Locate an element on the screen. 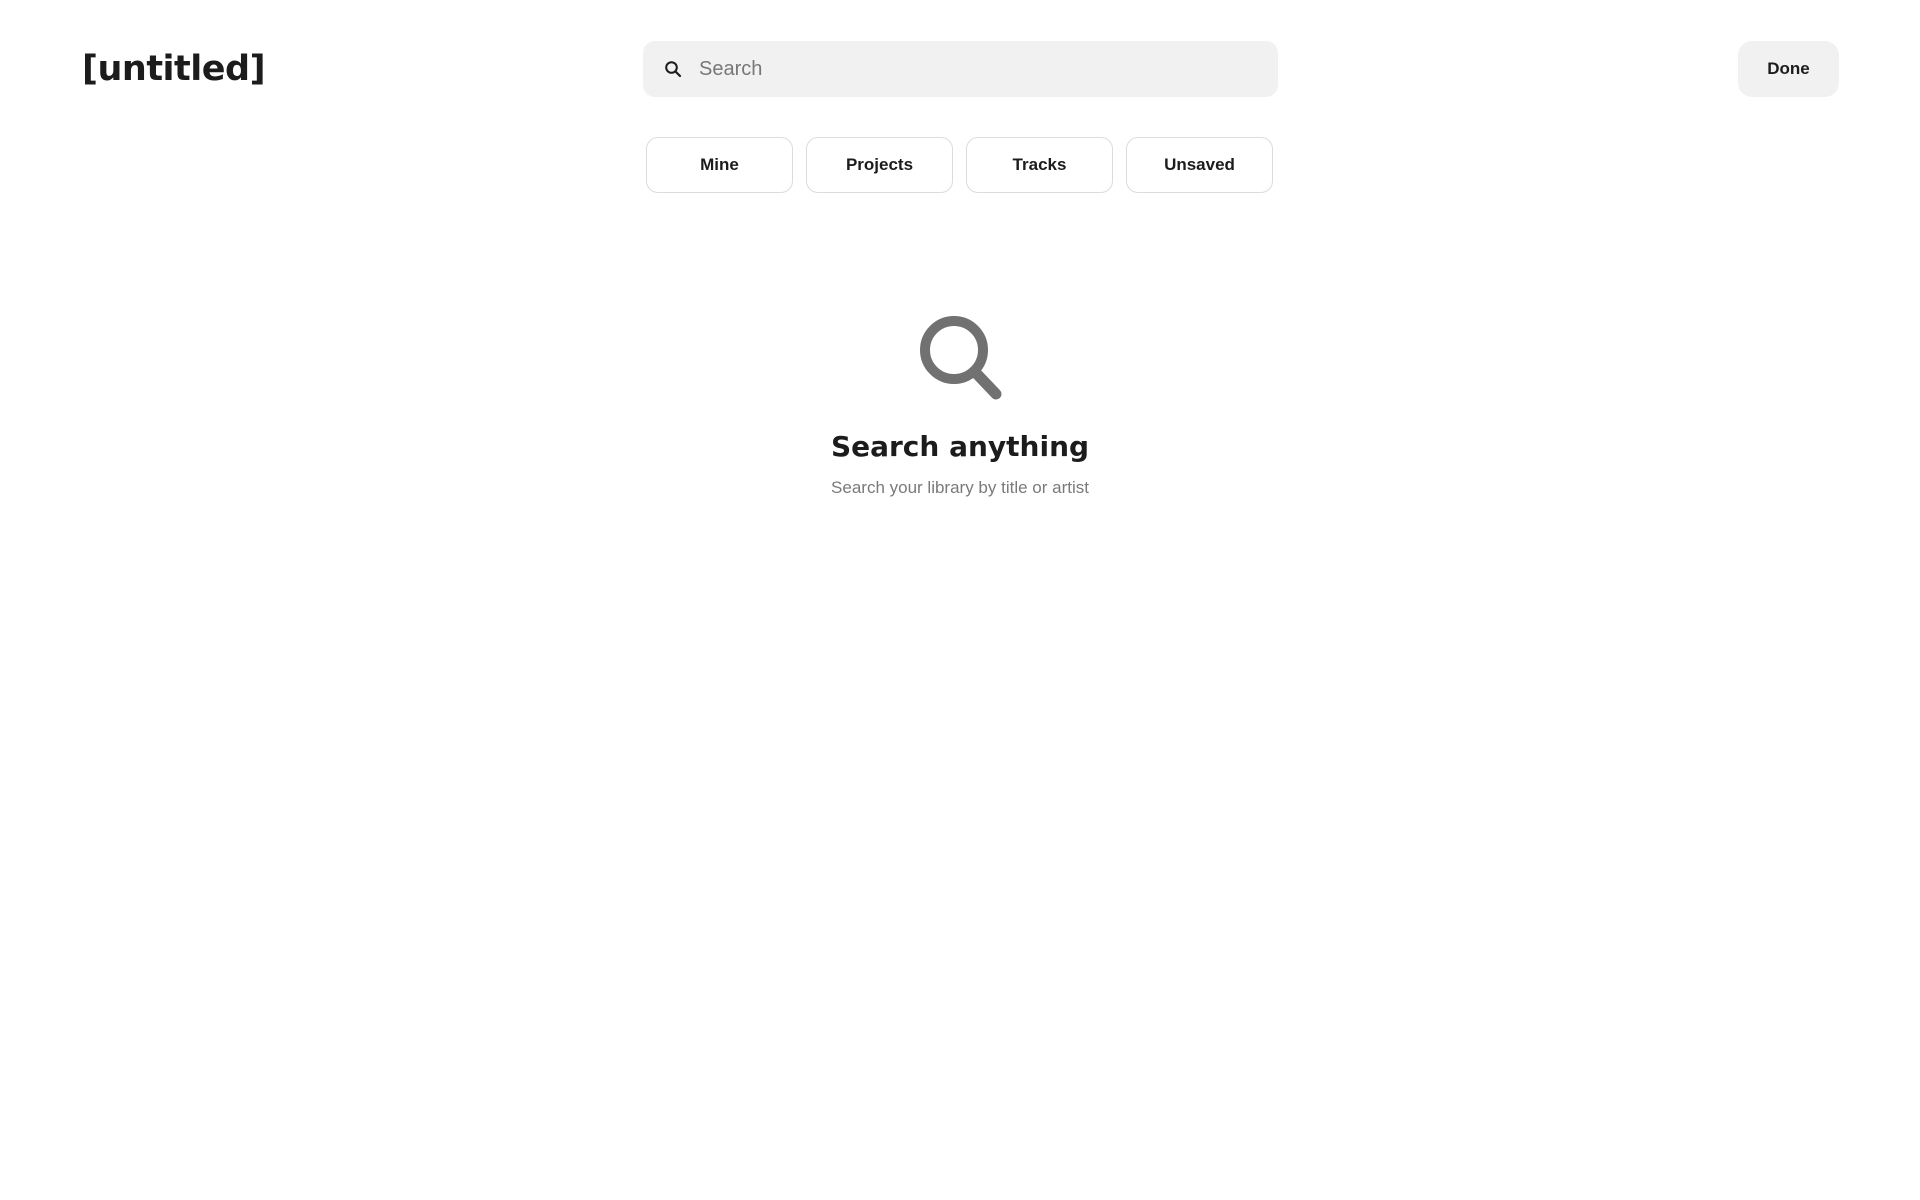 This screenshot has width=1920, height=1200. filter-unsaved: Unsaved is located at coordinates (1199, 165).